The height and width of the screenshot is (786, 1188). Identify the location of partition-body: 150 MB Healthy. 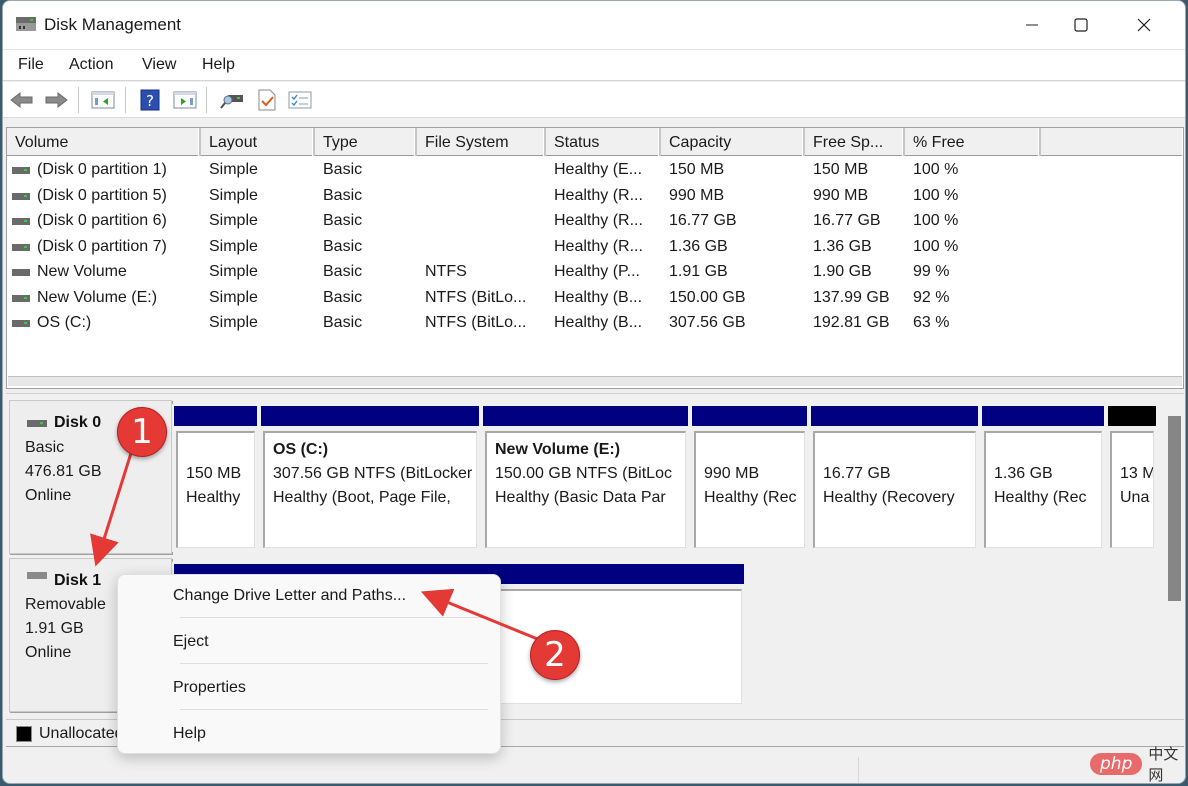
(215, 489).